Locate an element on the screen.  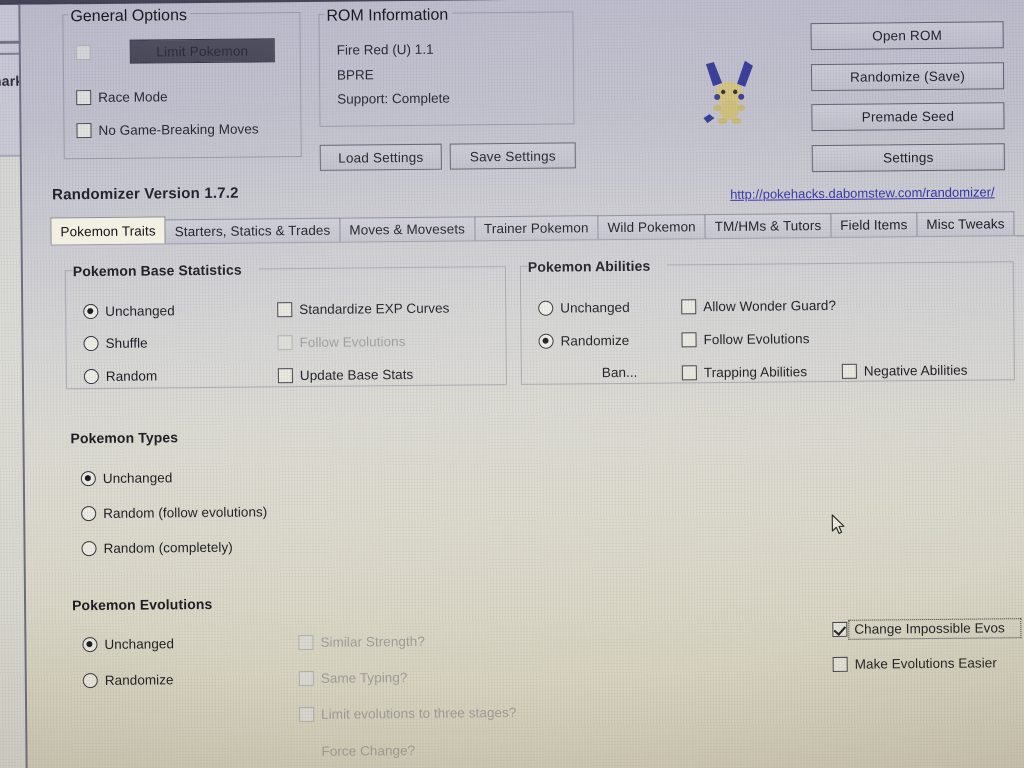
types-random-completely-label: Random (completely) is located at coordinates (168, 547).